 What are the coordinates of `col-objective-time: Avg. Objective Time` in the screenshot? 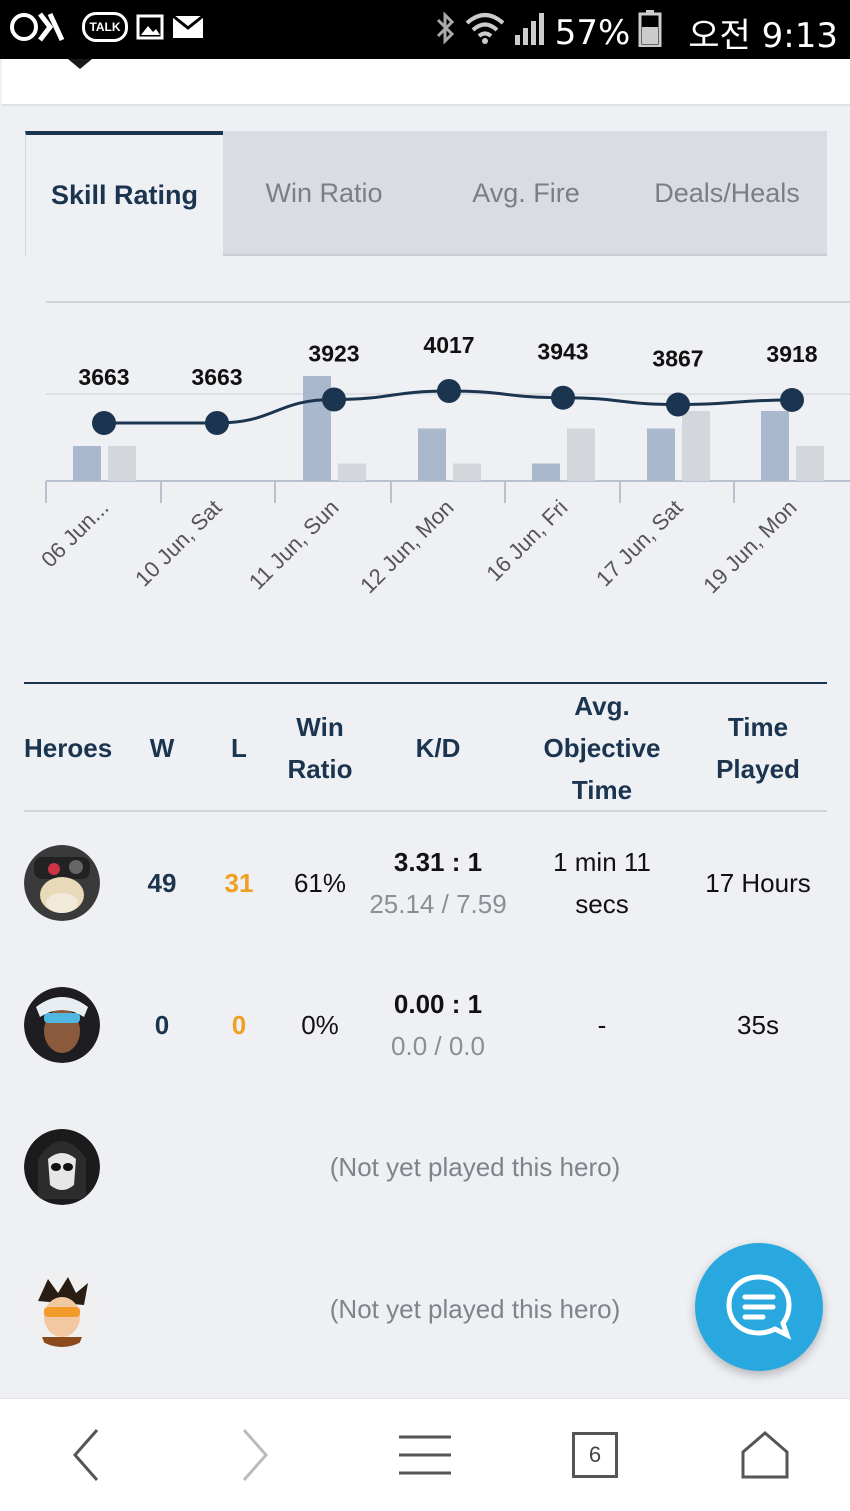 It's located at (602, 748).